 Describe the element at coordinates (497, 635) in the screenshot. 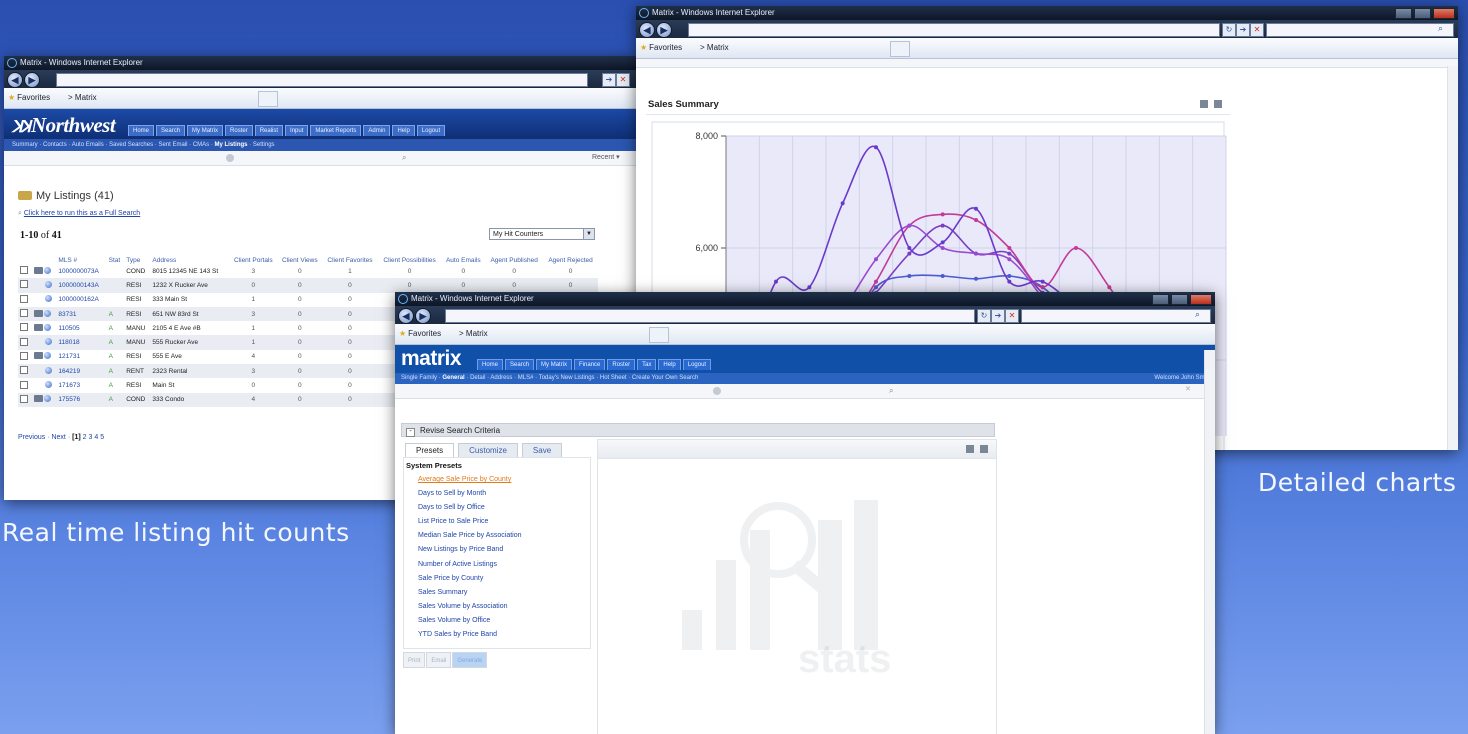

I see `preset-item: YTD Sales by Price Band` at that location.